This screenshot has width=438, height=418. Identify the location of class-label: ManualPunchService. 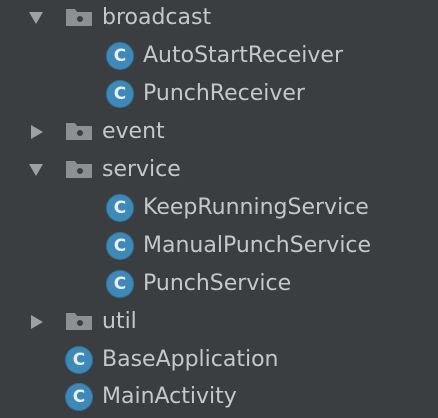
(257, 245).